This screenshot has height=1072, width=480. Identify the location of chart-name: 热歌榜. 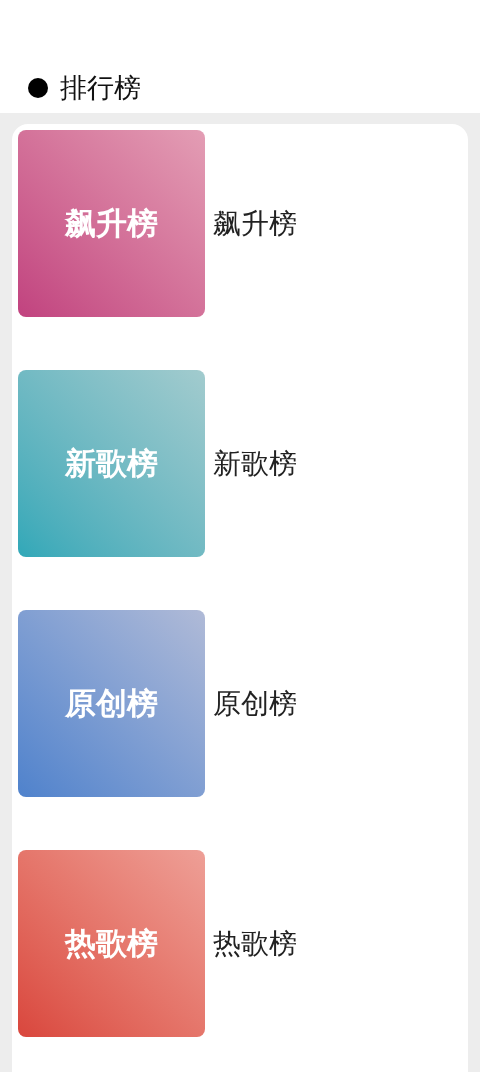
(255, 943).